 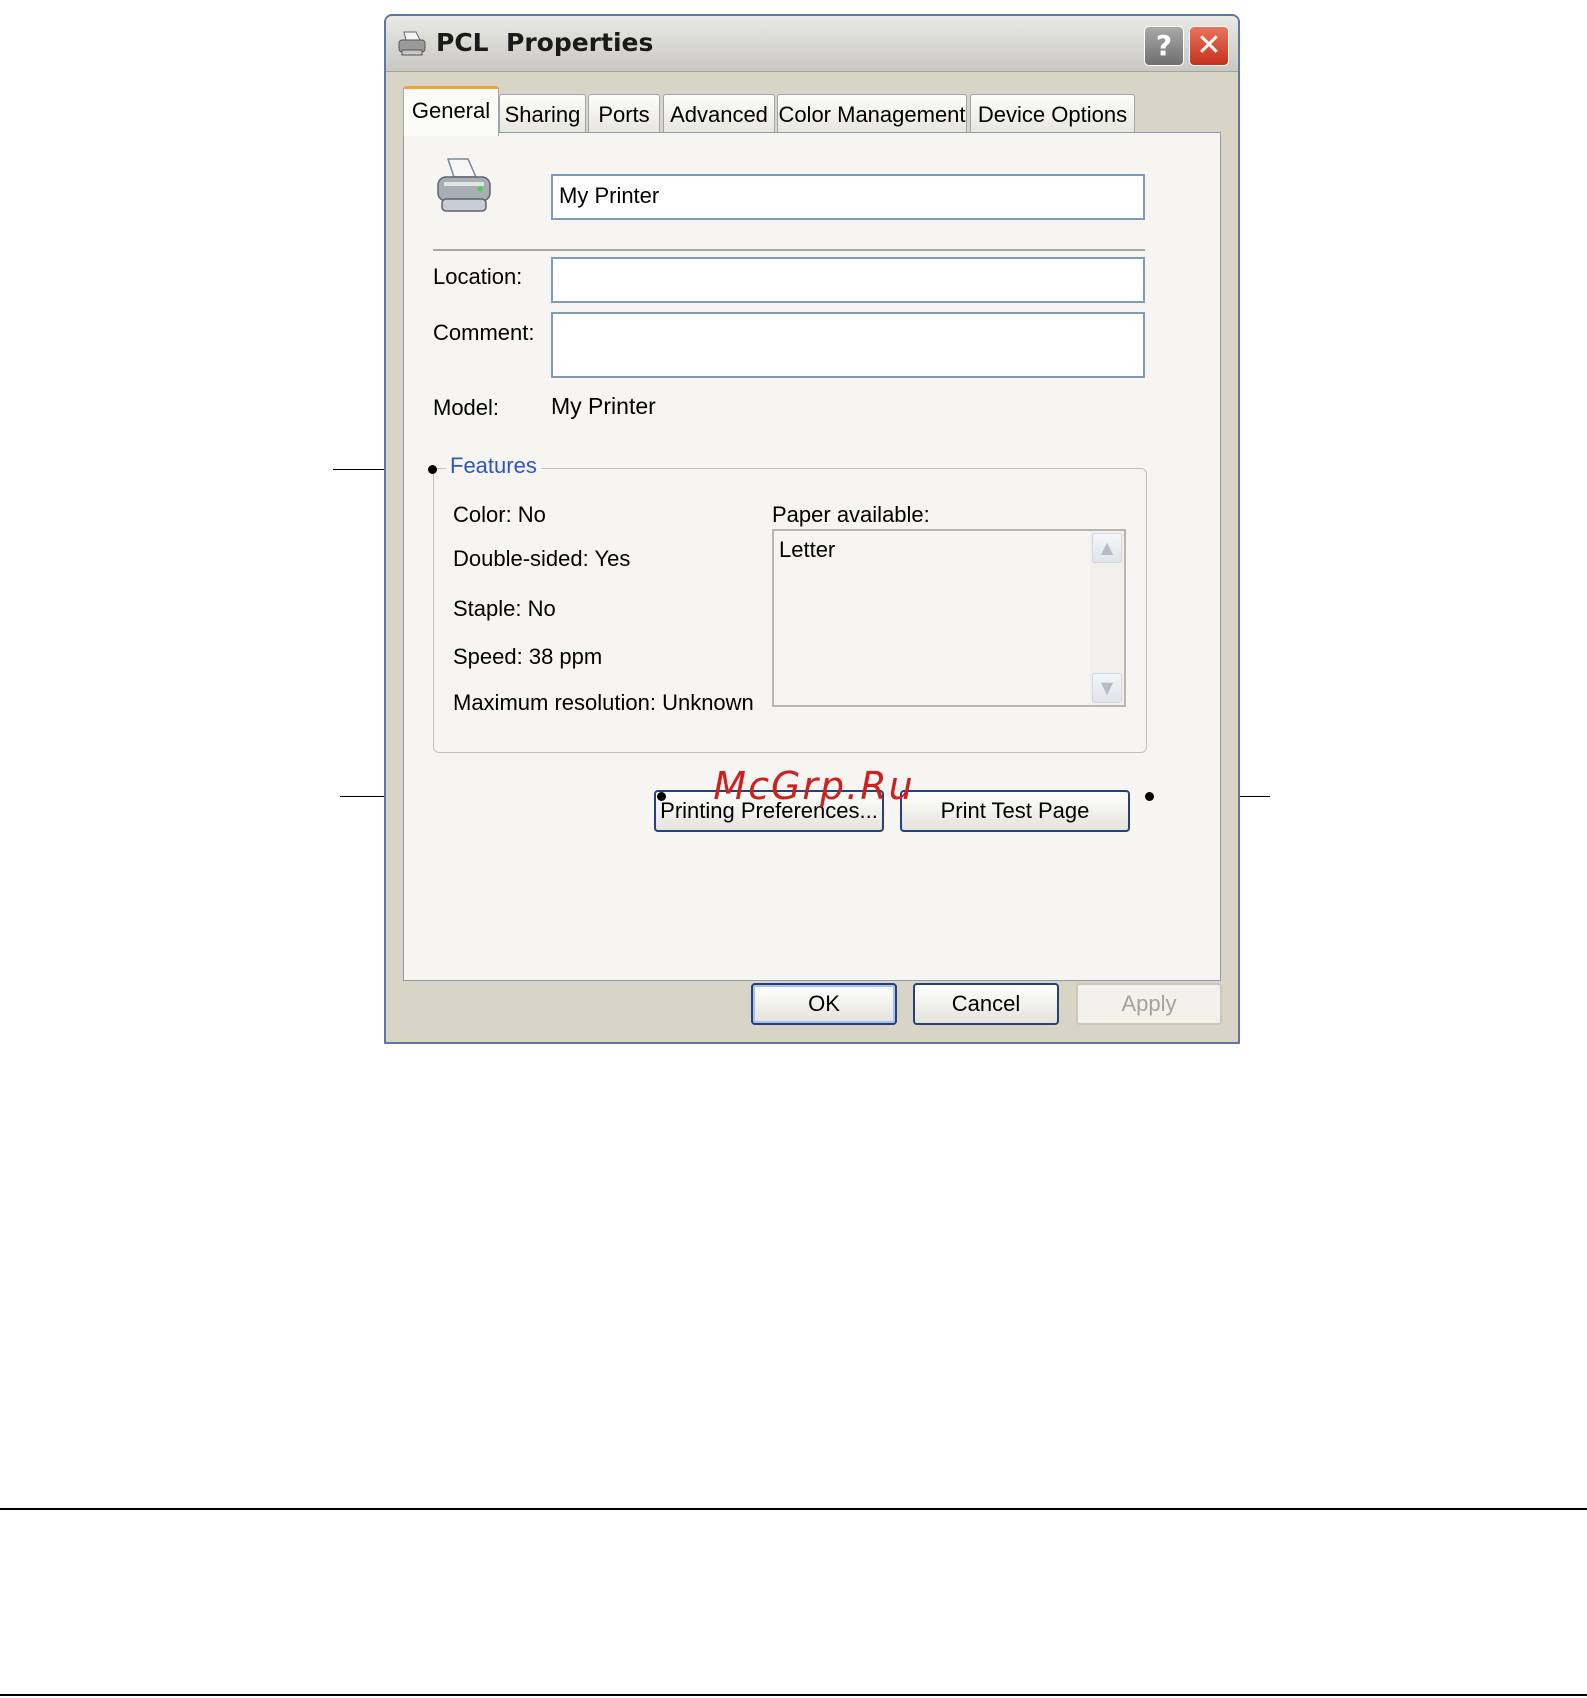 What do you see at coordinates (661, 796) in the screenshot?
I see `callout-dot-printing-preferences` at bounding box center [661, 796].